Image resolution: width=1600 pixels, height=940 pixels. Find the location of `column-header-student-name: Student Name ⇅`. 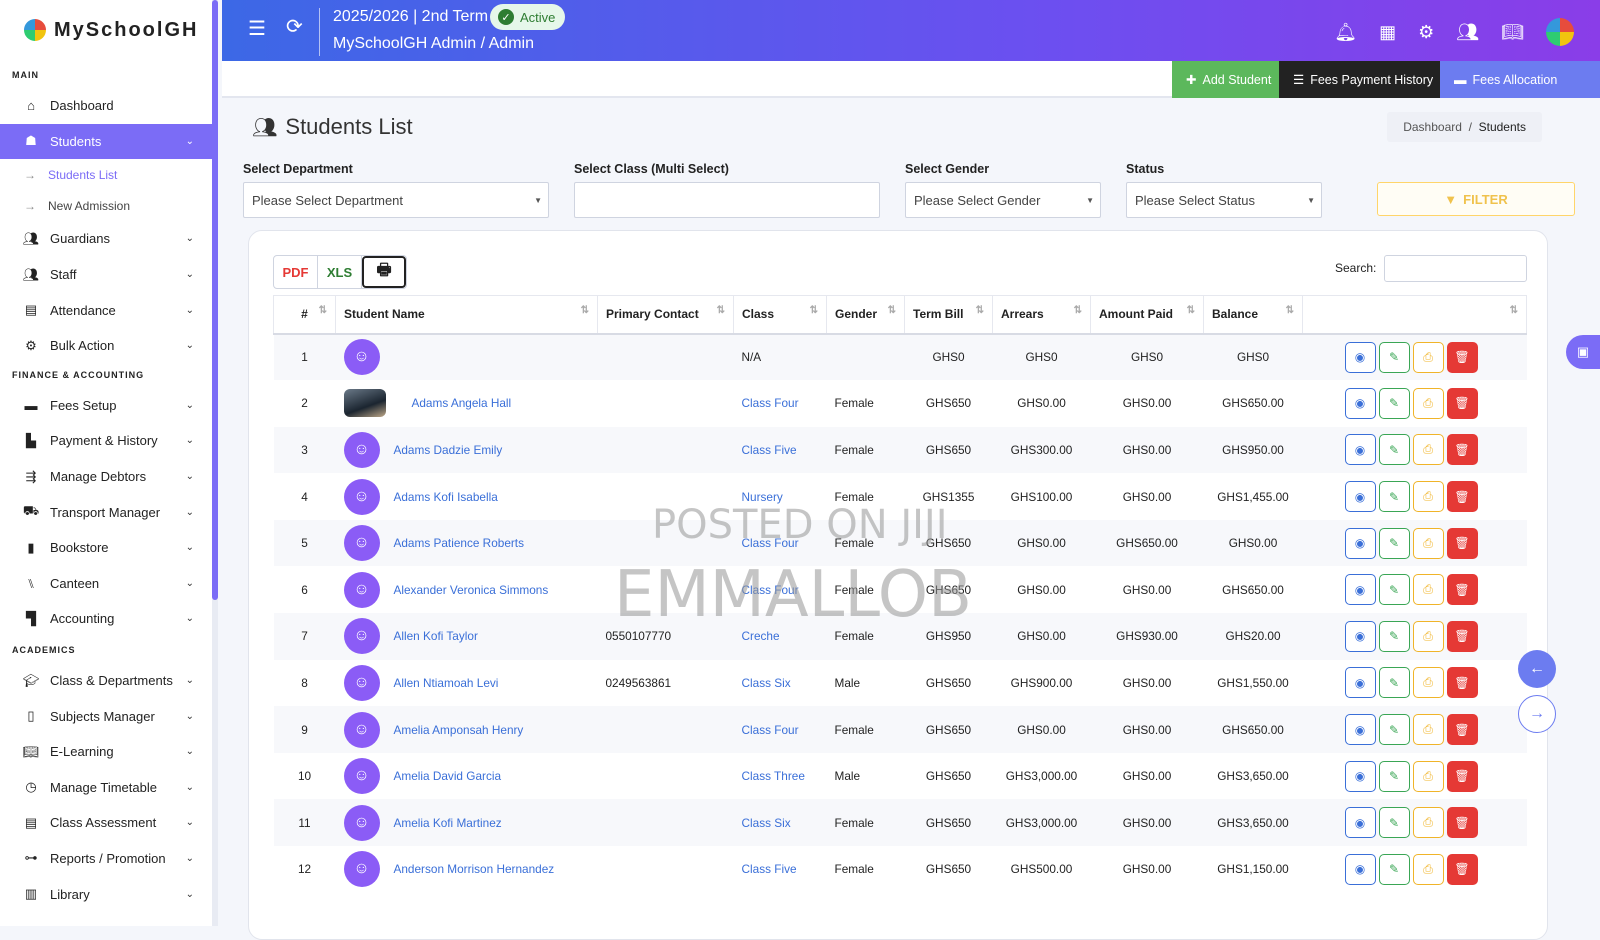

column-header-student-name: Student Name ⇅ is located at coordinates (466, 315).